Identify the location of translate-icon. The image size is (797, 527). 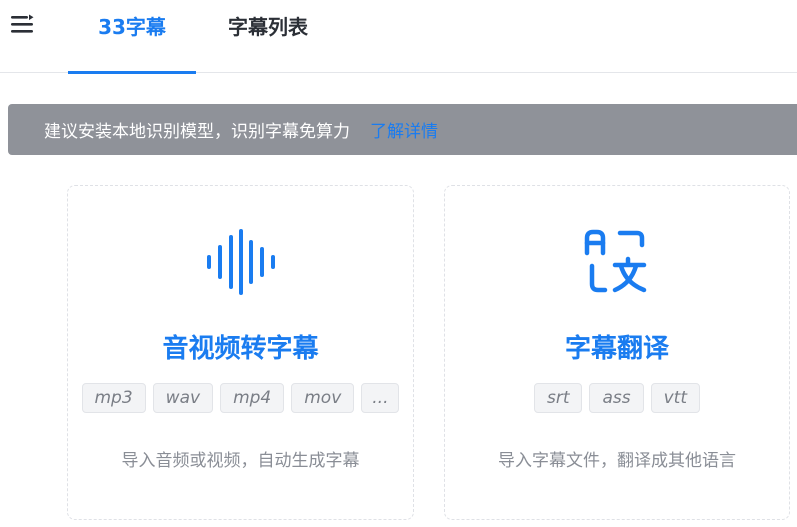
(617, 264).